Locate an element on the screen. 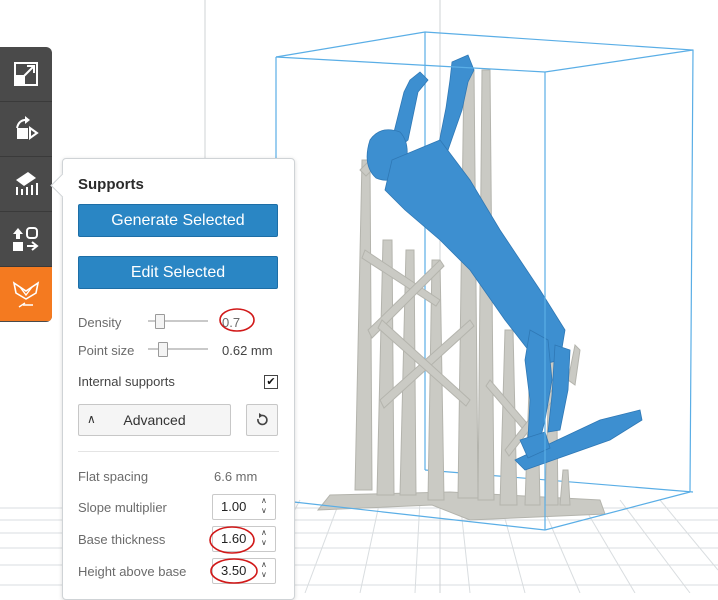 The width and height of the screenshot is (718, 600). supports-tool-button is located at coordinates (26, 184).